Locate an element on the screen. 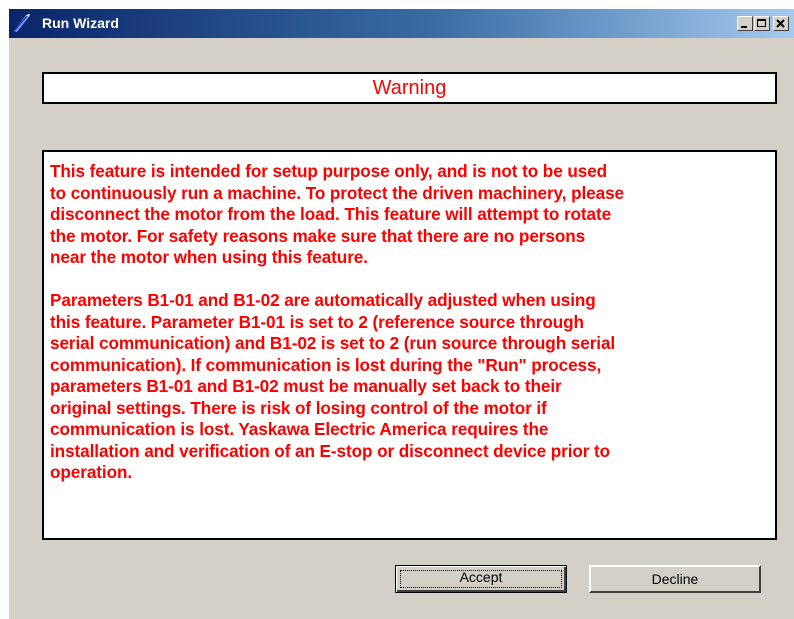 This screenshot has width=794, height=619. warning-heading: Warning is located at coordinates (409, 88).